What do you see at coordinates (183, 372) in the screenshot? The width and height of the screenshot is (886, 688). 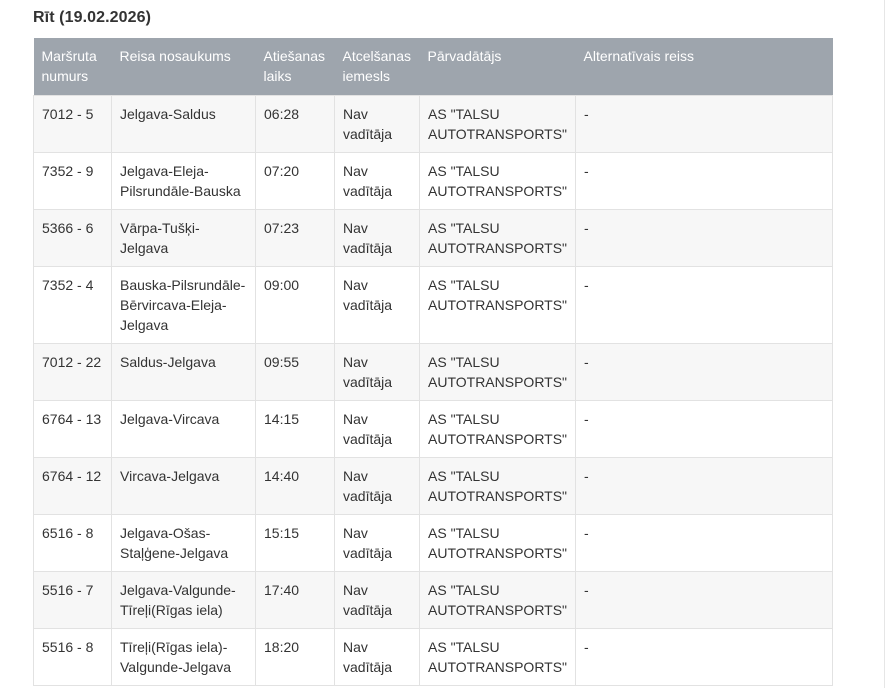 I see `cell-trip-name: Saldus-Jelgava` at bounding box center [183, 372].